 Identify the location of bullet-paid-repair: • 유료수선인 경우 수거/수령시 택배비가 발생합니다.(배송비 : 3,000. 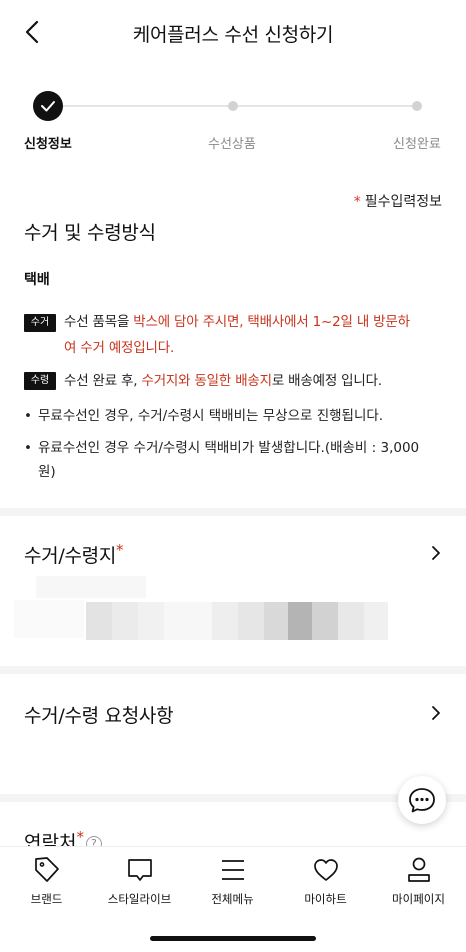
(221, 448).